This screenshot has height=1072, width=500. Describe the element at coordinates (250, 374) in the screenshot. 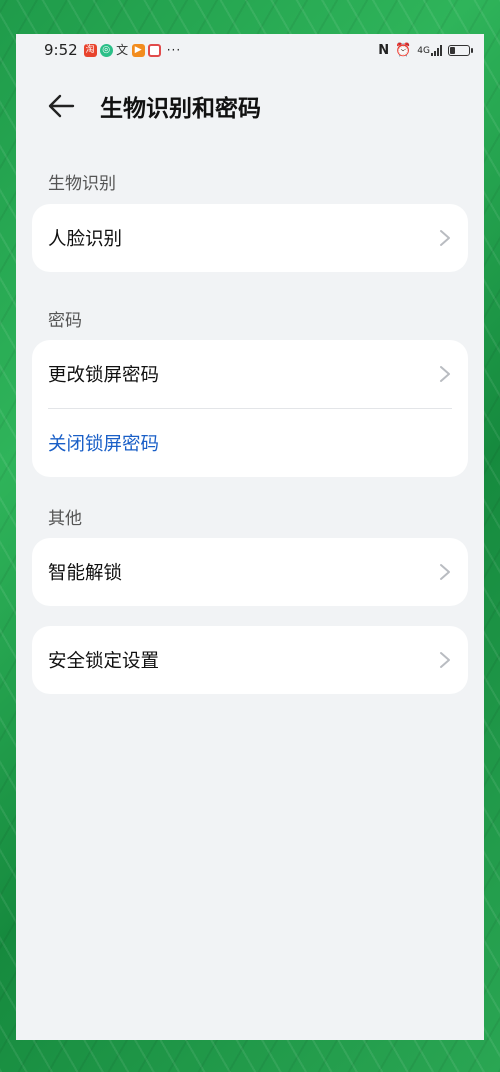

I see `change-lock-password-item: 更改锁屏密码` at that location.